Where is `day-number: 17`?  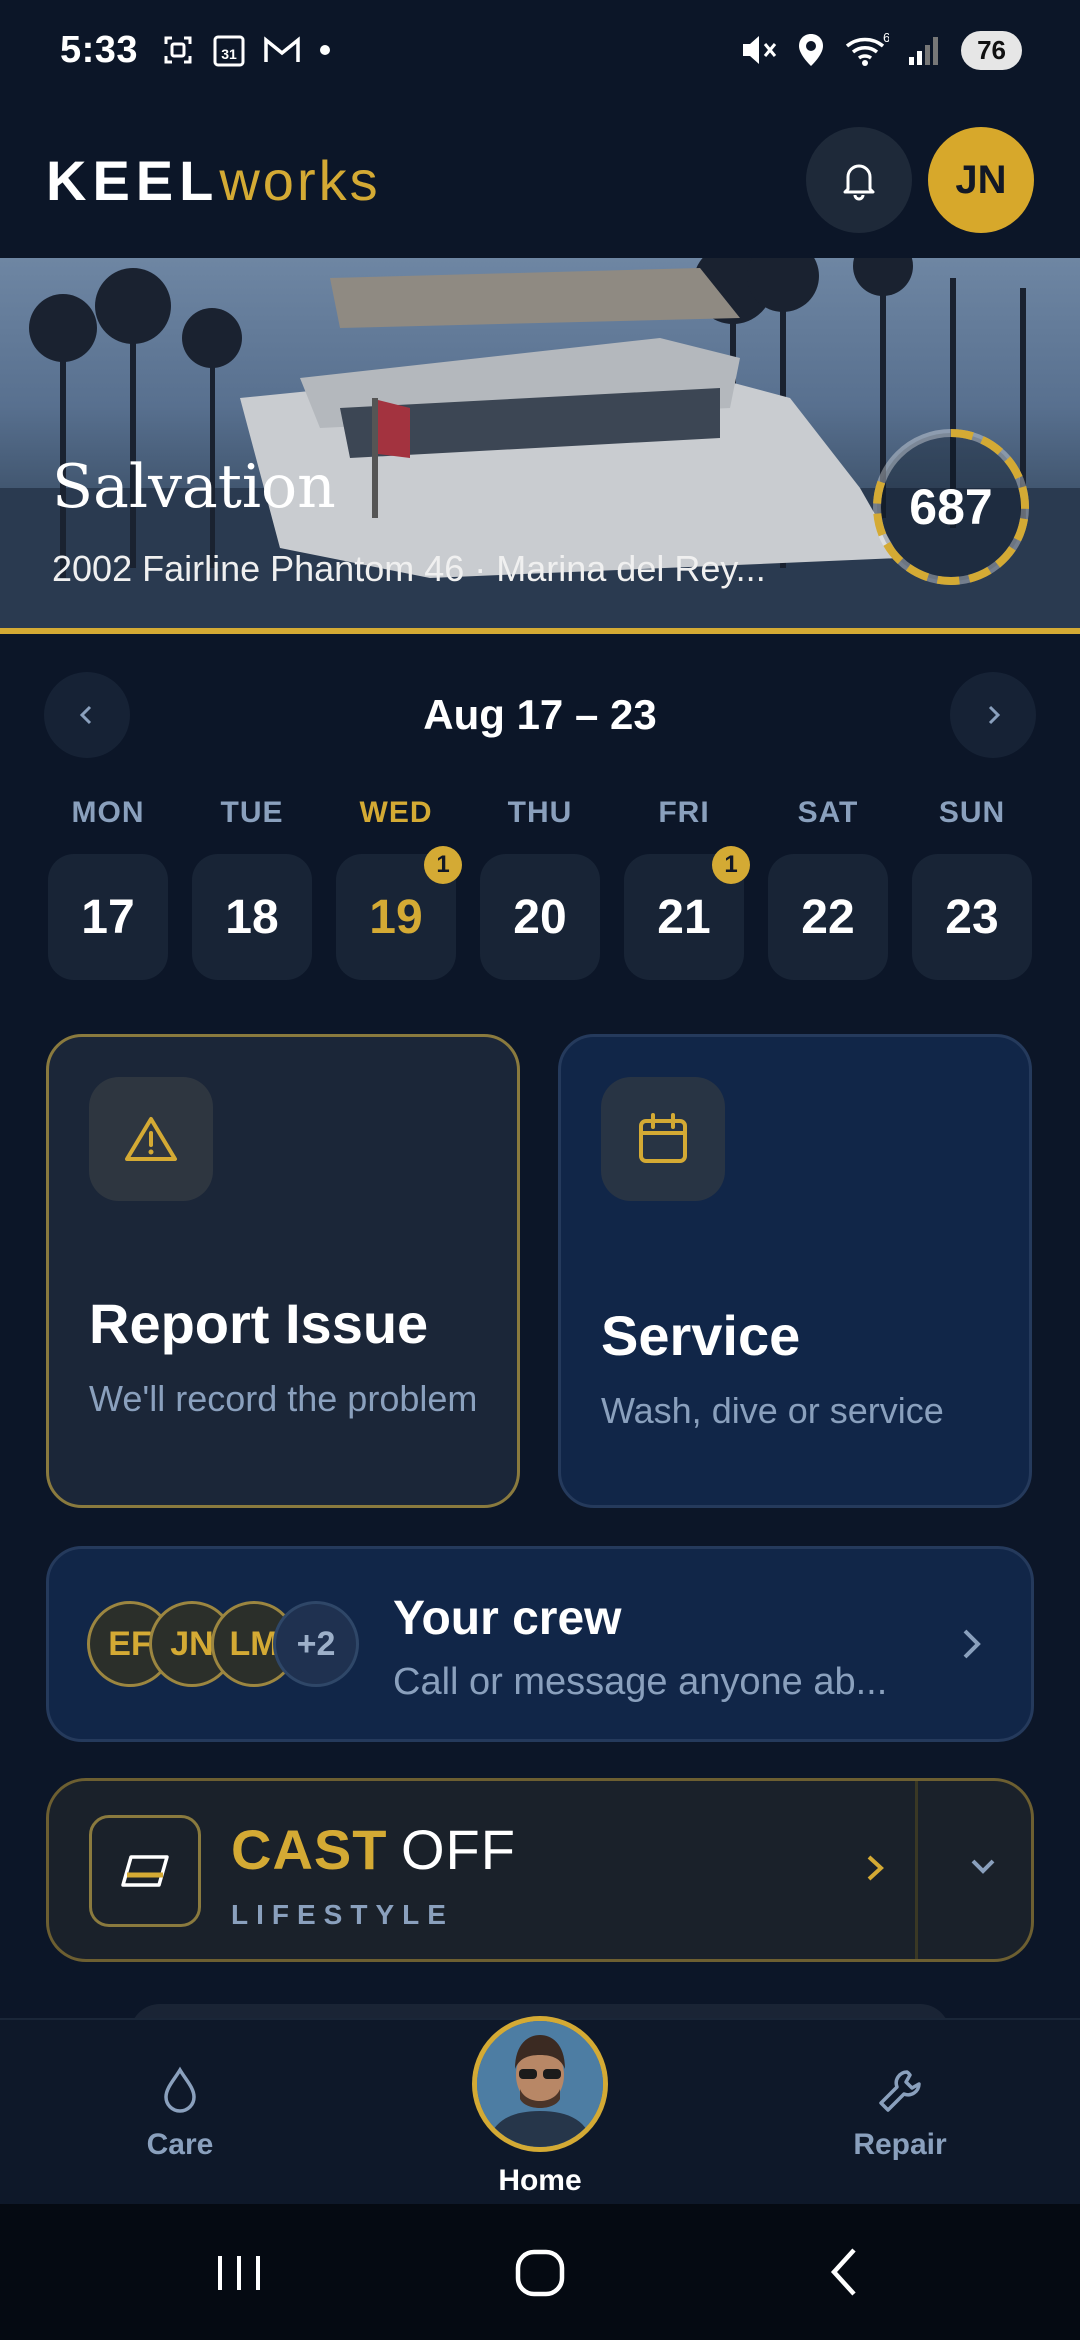 day-number: 17 is located at coordinates (108, 917).